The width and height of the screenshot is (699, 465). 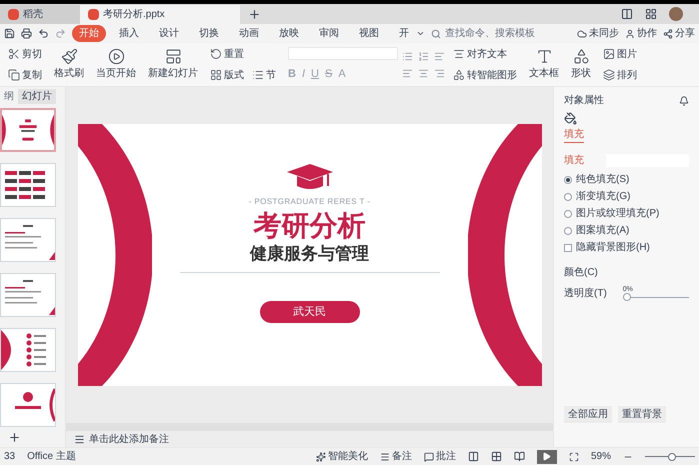 I want to click on overline-text: - POSTGRADUATE RERES T -, so click(x=309, y=202).